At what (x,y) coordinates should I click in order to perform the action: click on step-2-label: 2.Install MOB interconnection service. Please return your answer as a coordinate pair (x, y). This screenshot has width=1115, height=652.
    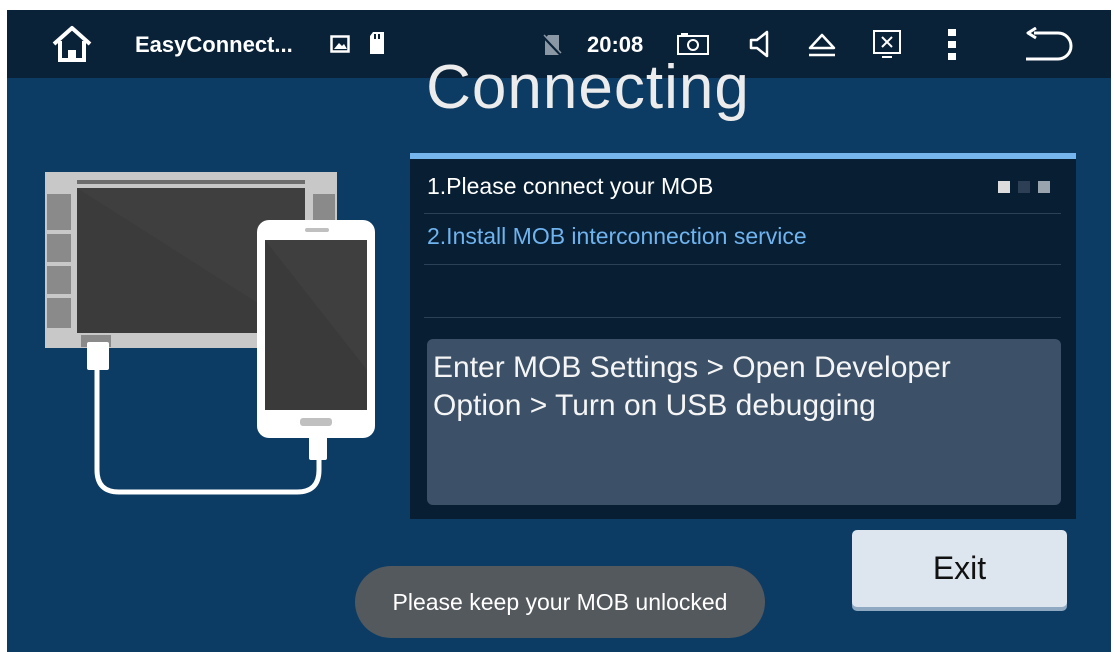
    Looking at the image, I should click on (744, 236).